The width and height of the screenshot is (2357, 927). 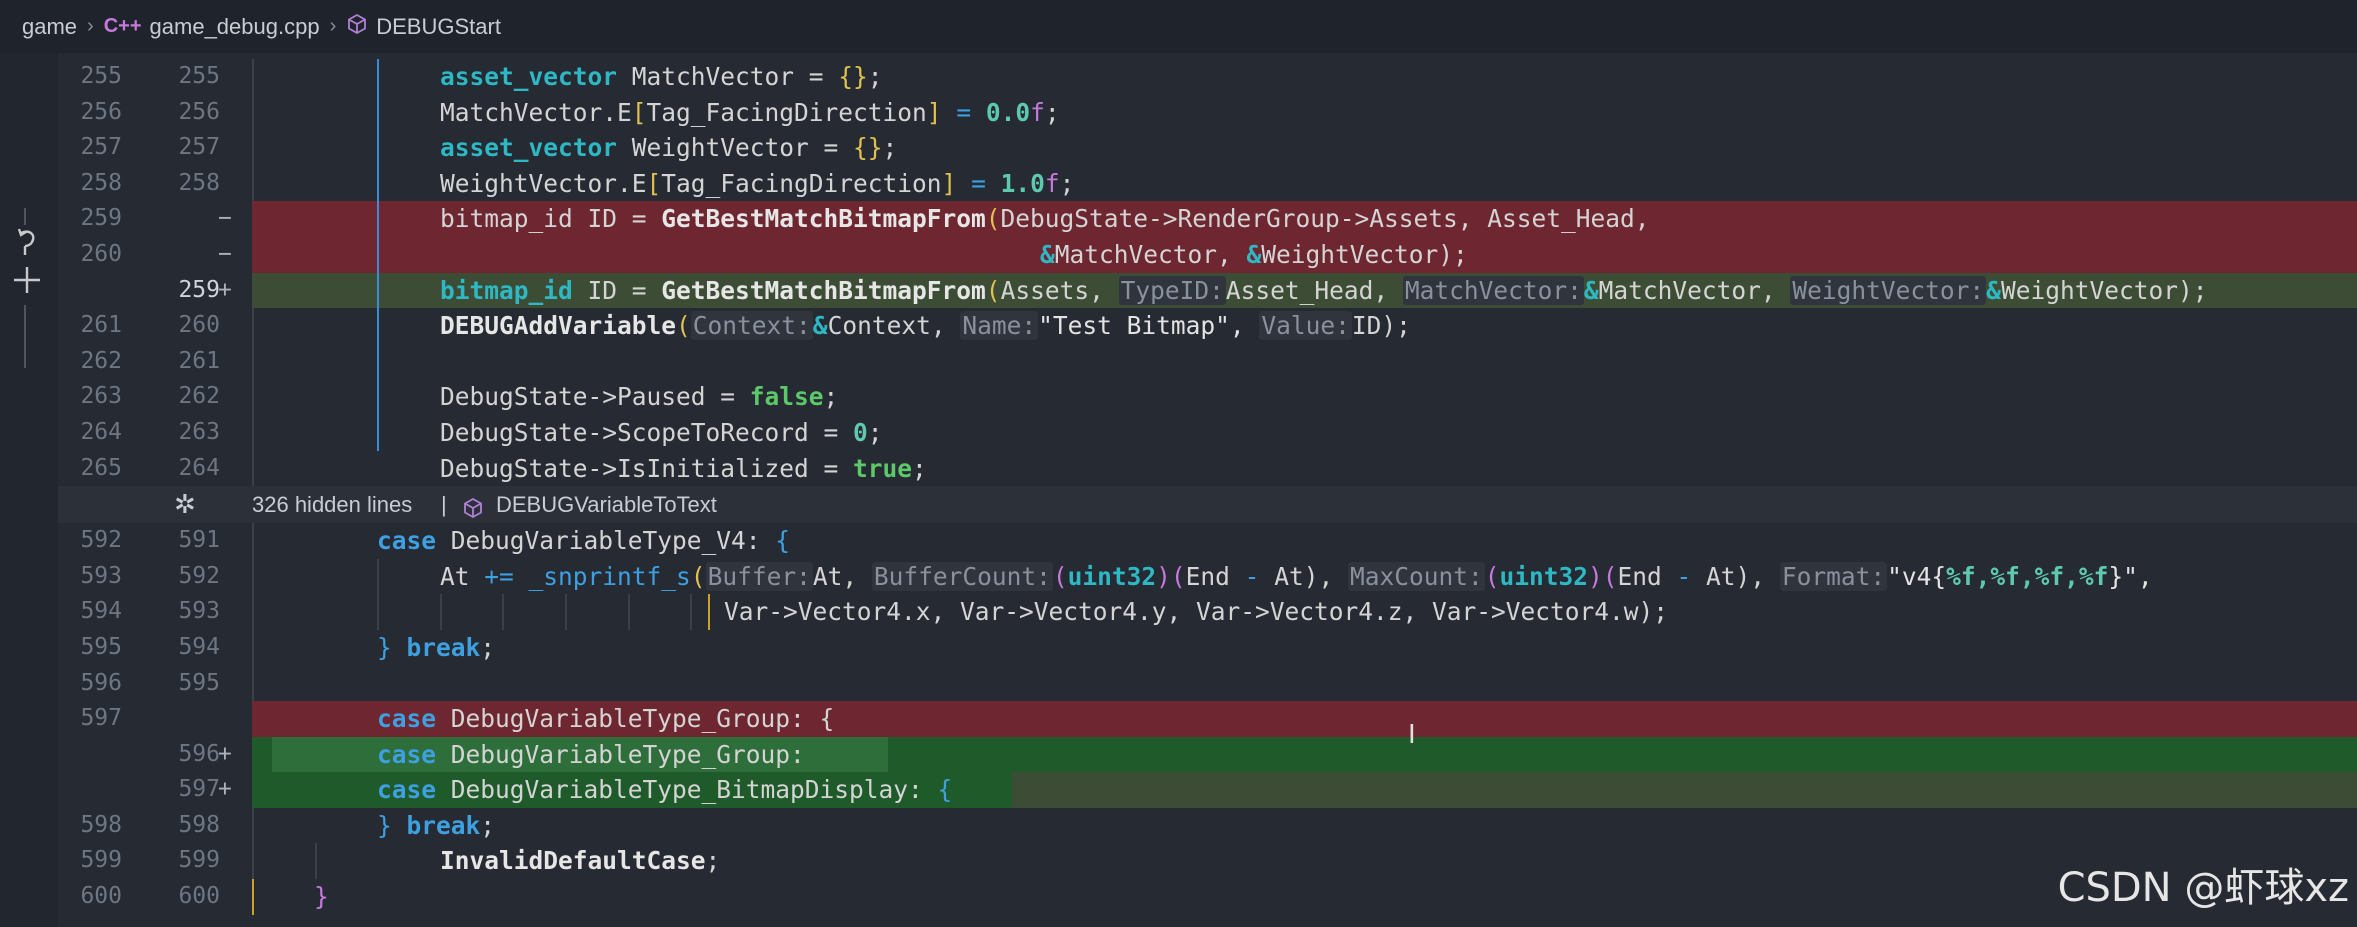 What do you see at coordinates (199, 682) in the screenshot?
I see `line-number-new: 595` at bounding box center [199, 682].